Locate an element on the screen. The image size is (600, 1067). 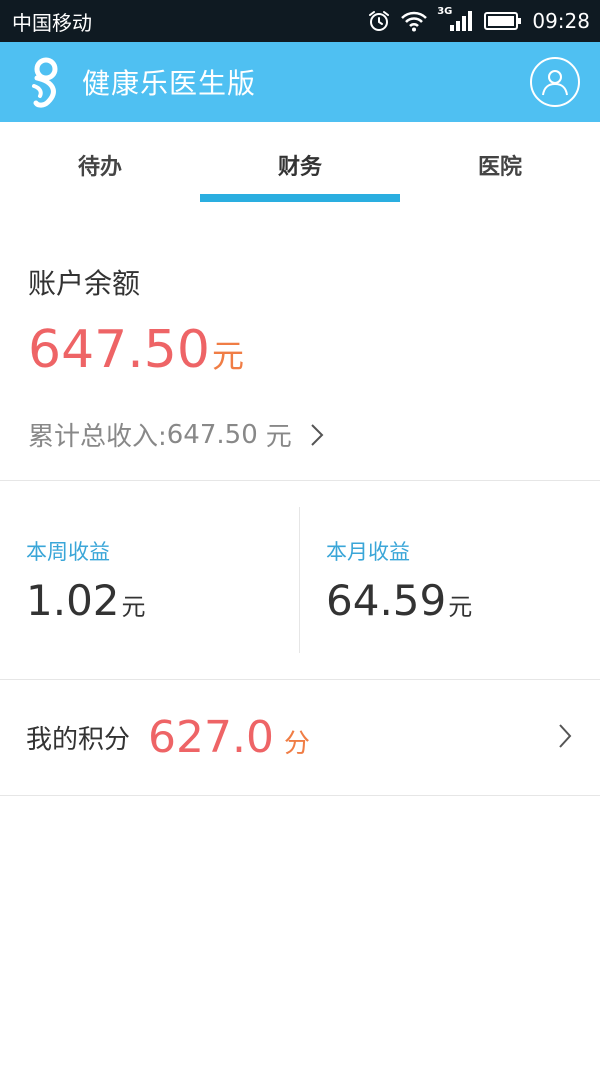
weekly-earnings-label: 本周收益 is located at coordinates (68, 552).